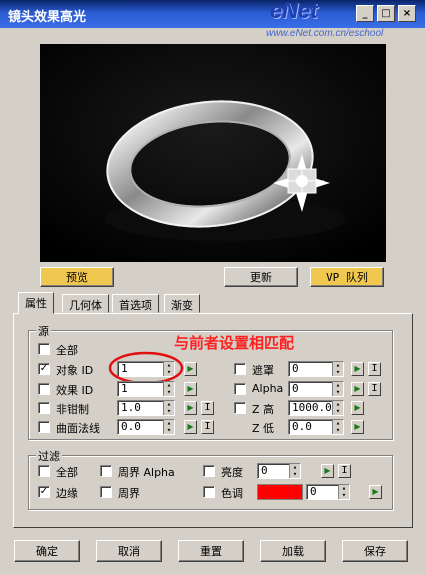 The width and height of the screenshot is (425, 575). I want to click on cancel-button: 取消, so click(129, 551).